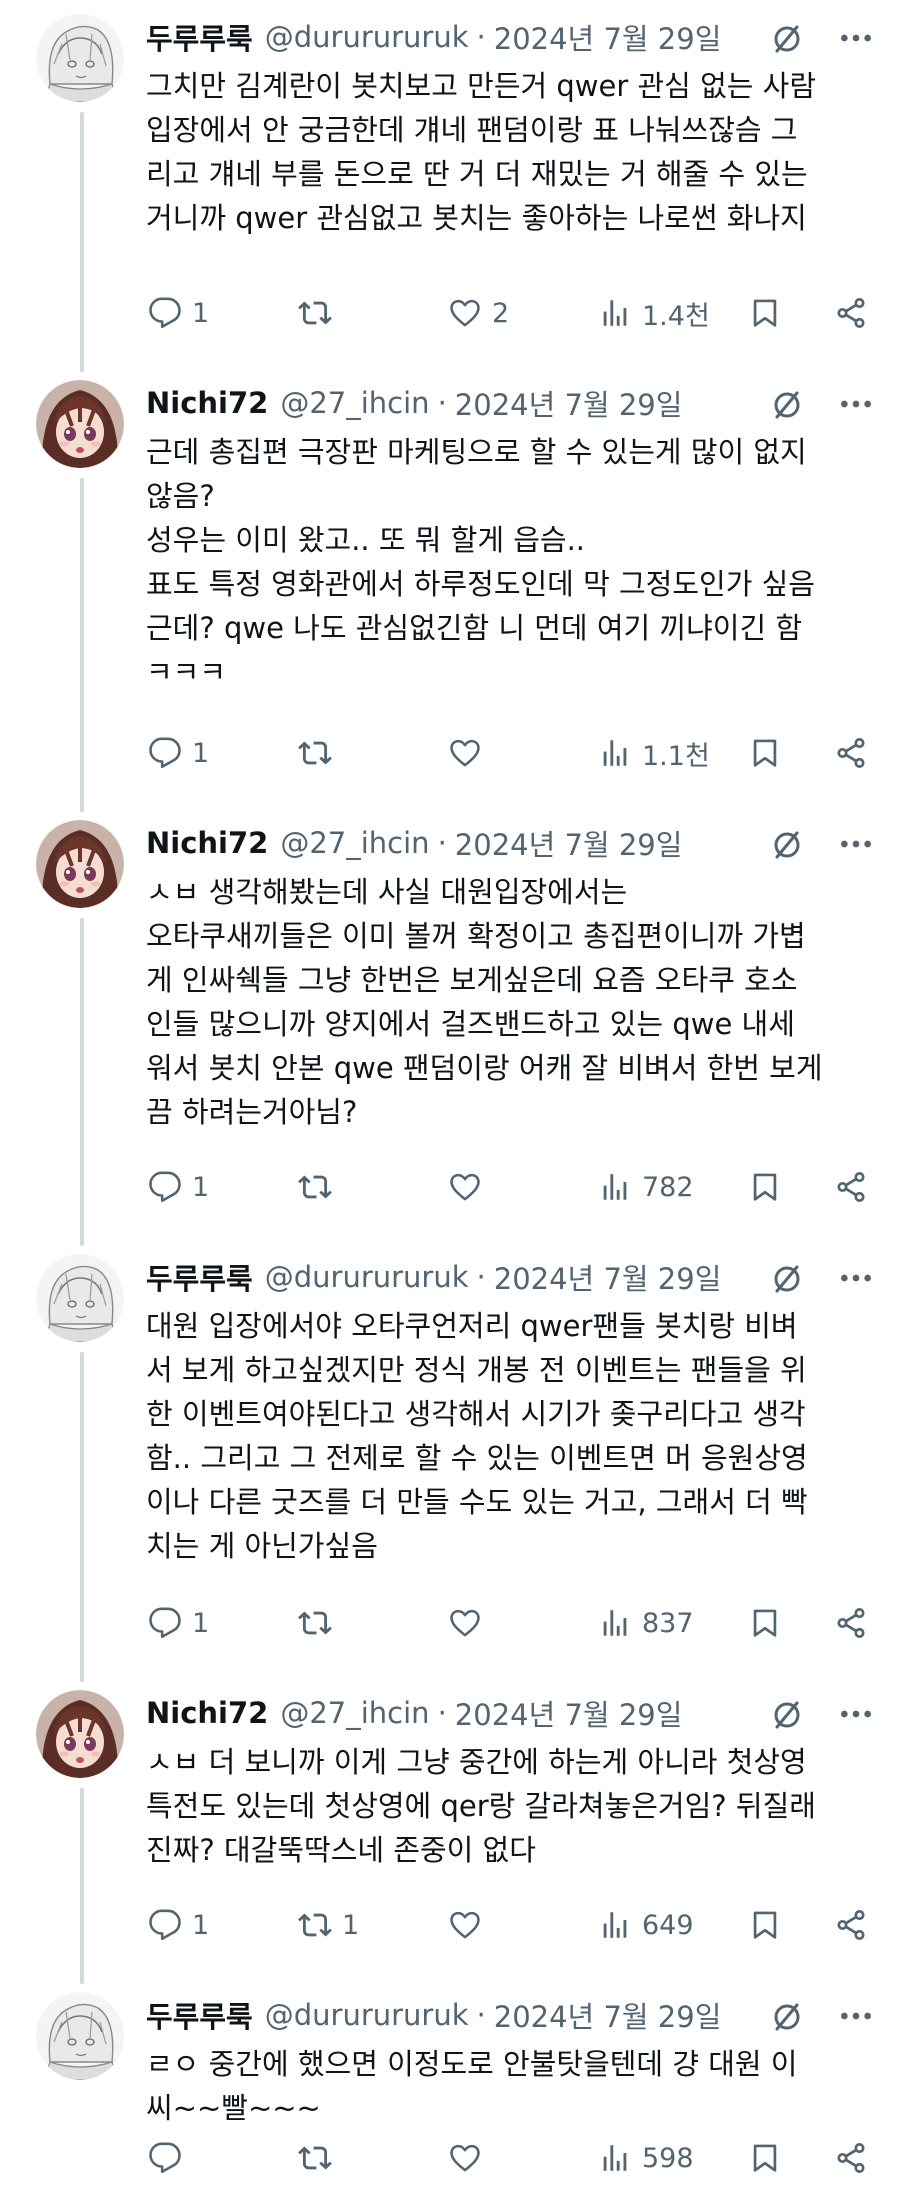 Image resolution: width=900 pixels, height=2211 pixels. I want to click on view-count: 649, so click(668, 1925).